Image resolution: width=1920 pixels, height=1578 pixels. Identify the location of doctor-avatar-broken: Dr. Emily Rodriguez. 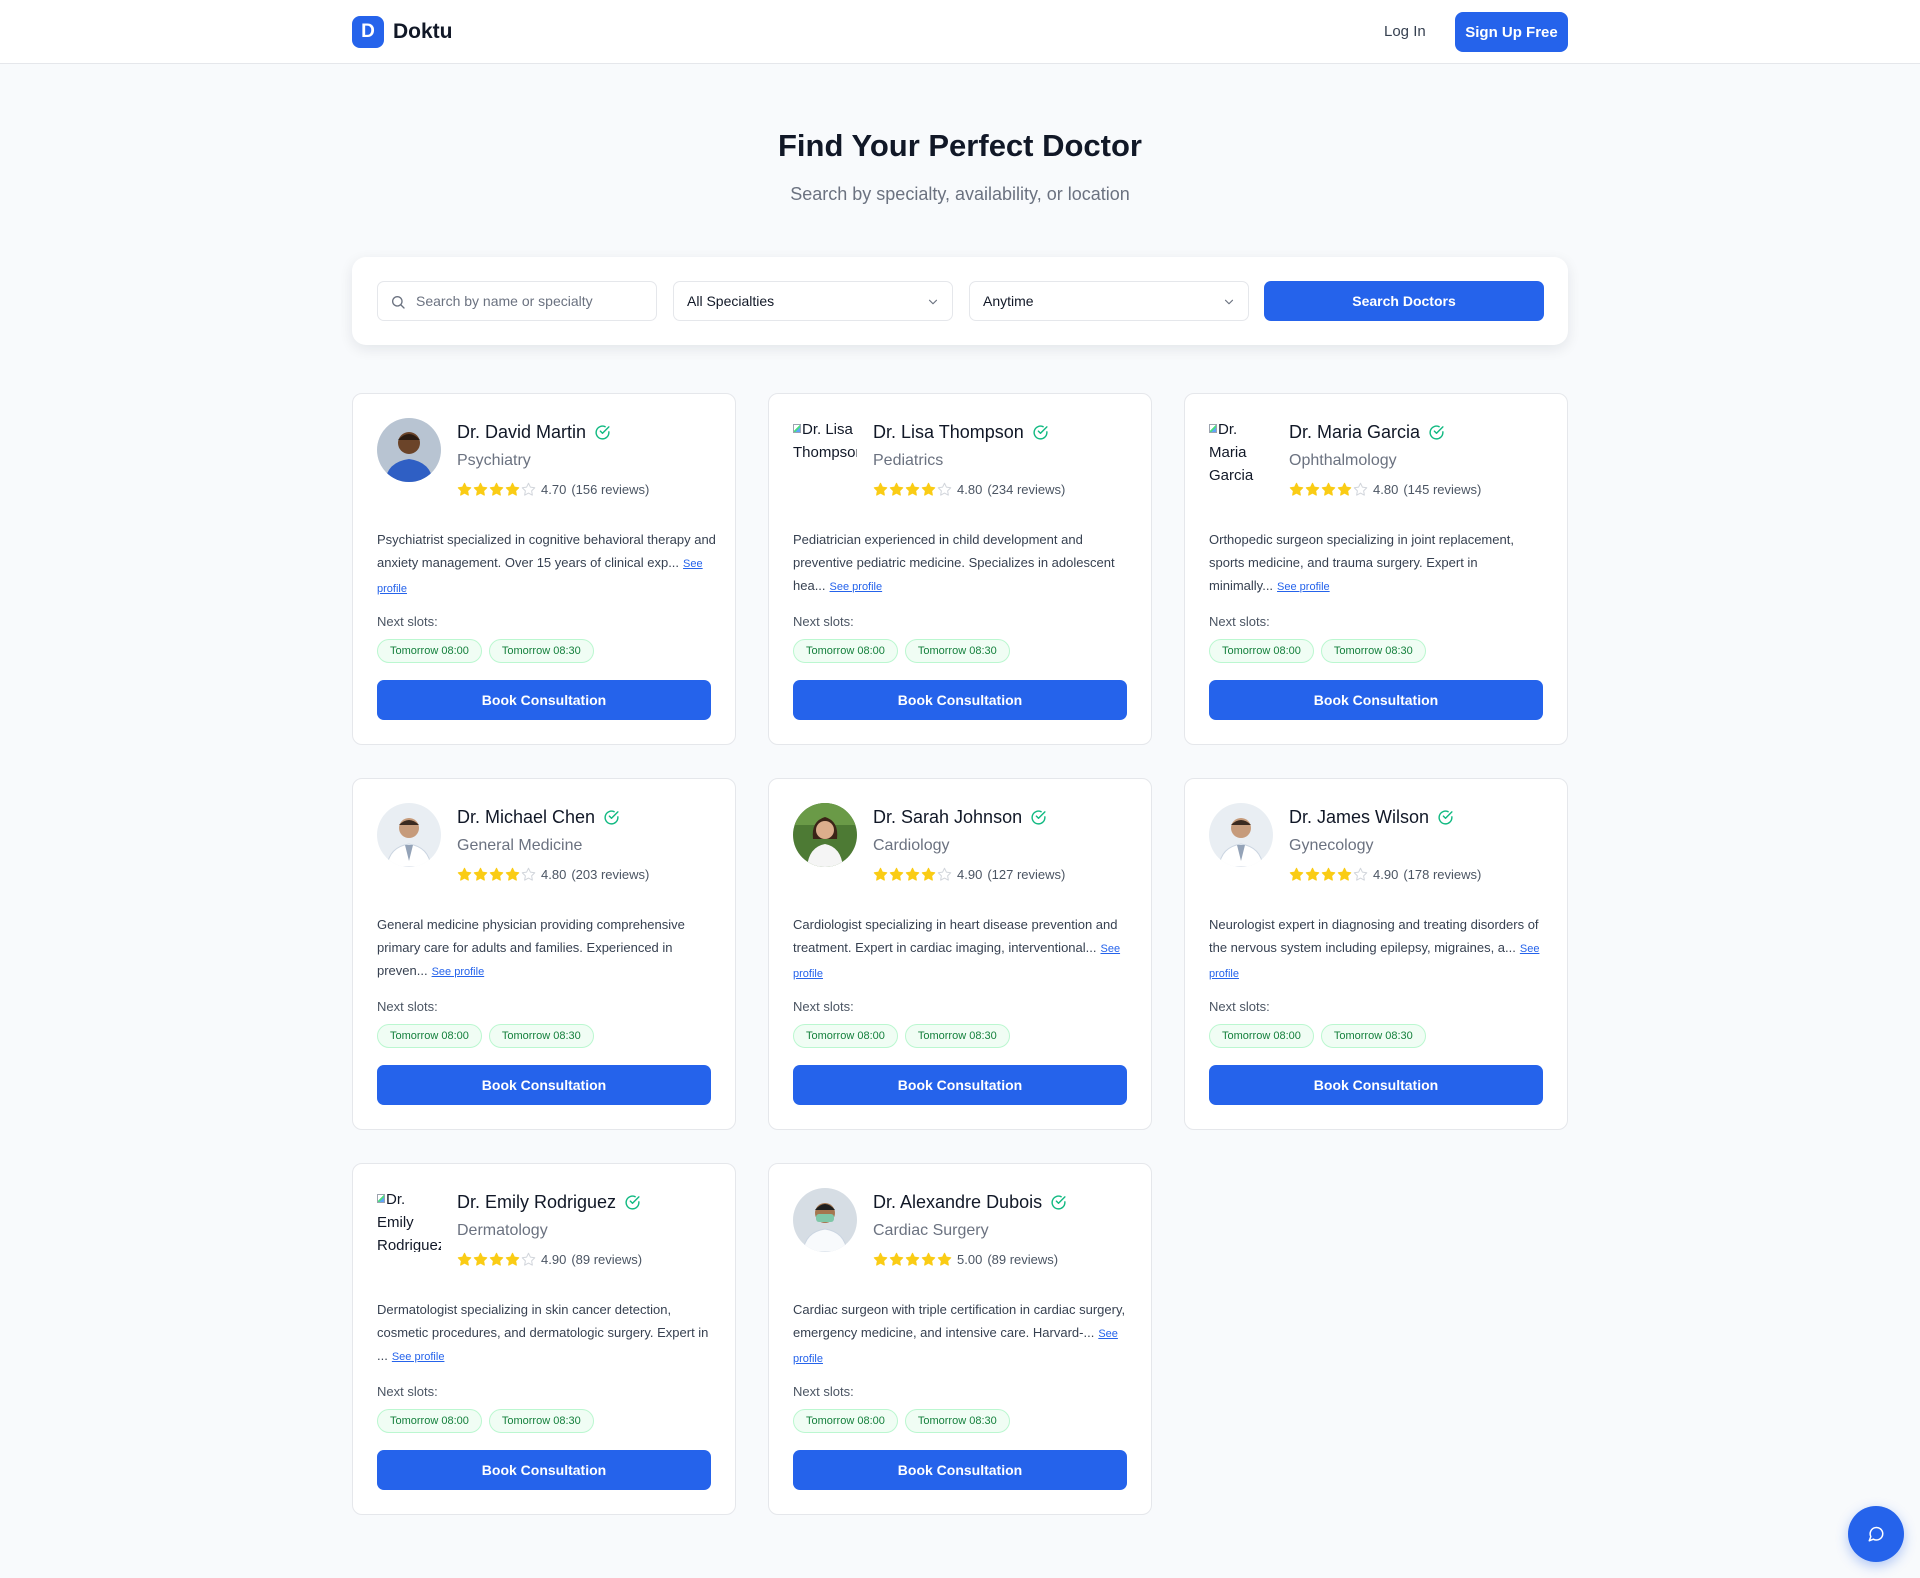
(409, 1220).